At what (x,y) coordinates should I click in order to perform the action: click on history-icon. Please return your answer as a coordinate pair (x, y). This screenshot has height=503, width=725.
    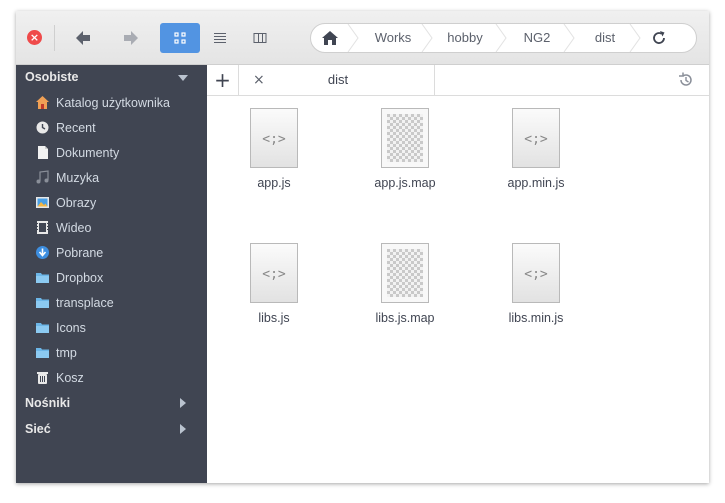
    Looking at the image, I should click on (685, 79).